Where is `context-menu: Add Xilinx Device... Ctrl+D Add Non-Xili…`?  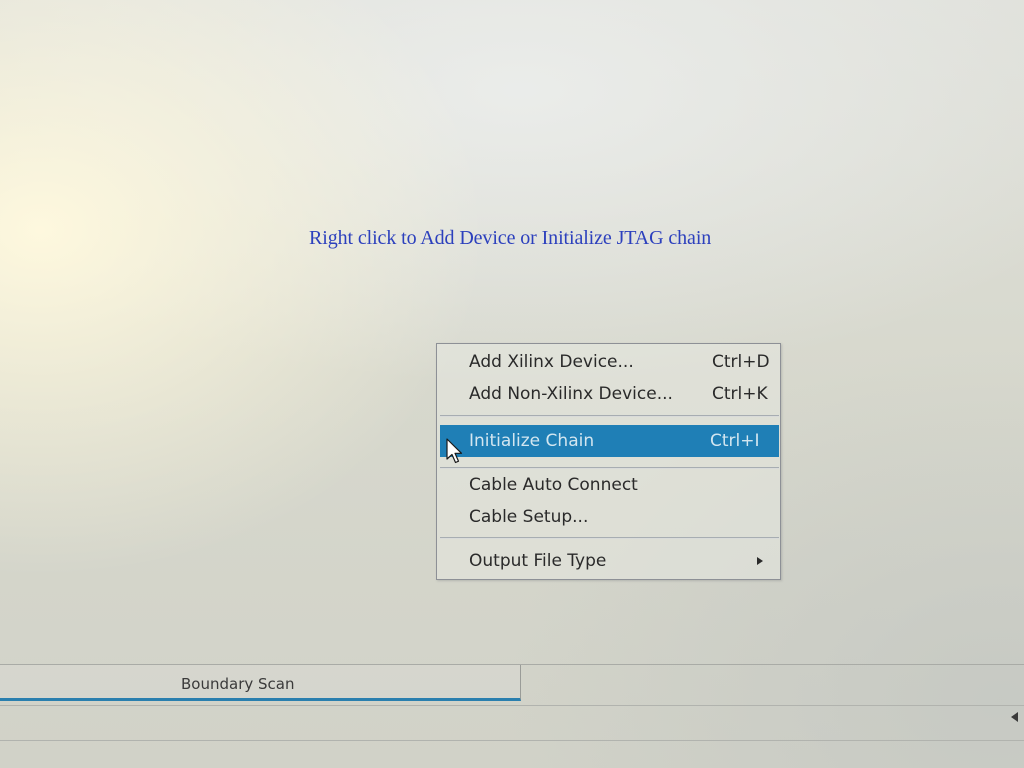 context-menu: Add Xilinx Device... Ctrl+D Add Non-Xili… is located at coordinates (608, 461).